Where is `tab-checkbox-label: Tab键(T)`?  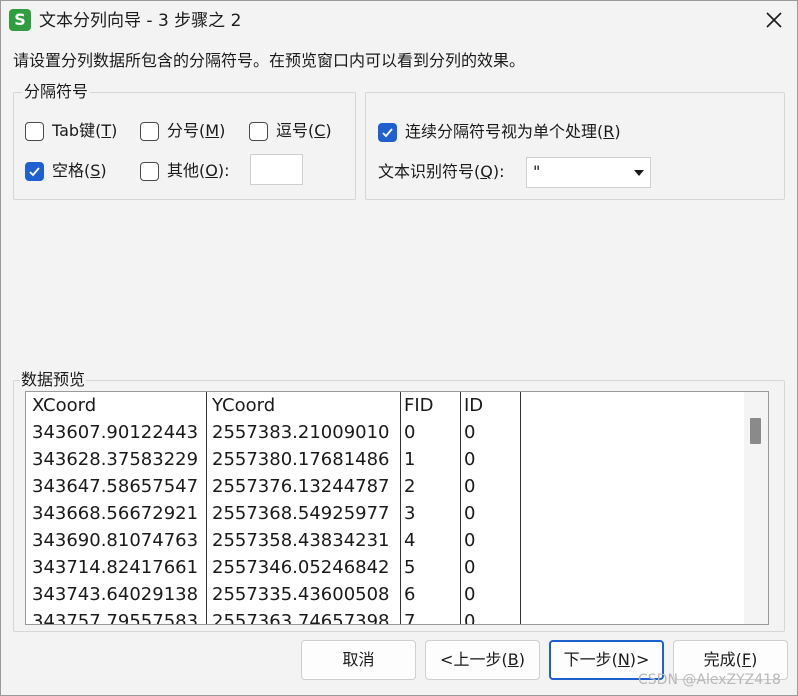
tab-checkbox-label: Tab键(T) is located at coordinates (85, 130).